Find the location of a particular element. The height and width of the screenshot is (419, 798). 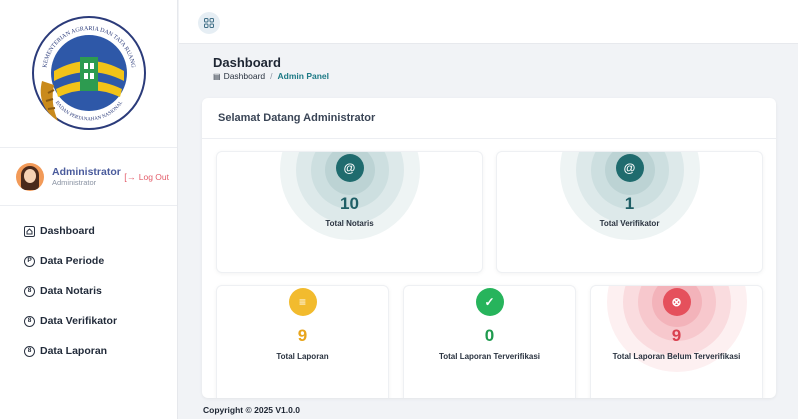

stat-value: 0 is located at coordinates (489, 335).